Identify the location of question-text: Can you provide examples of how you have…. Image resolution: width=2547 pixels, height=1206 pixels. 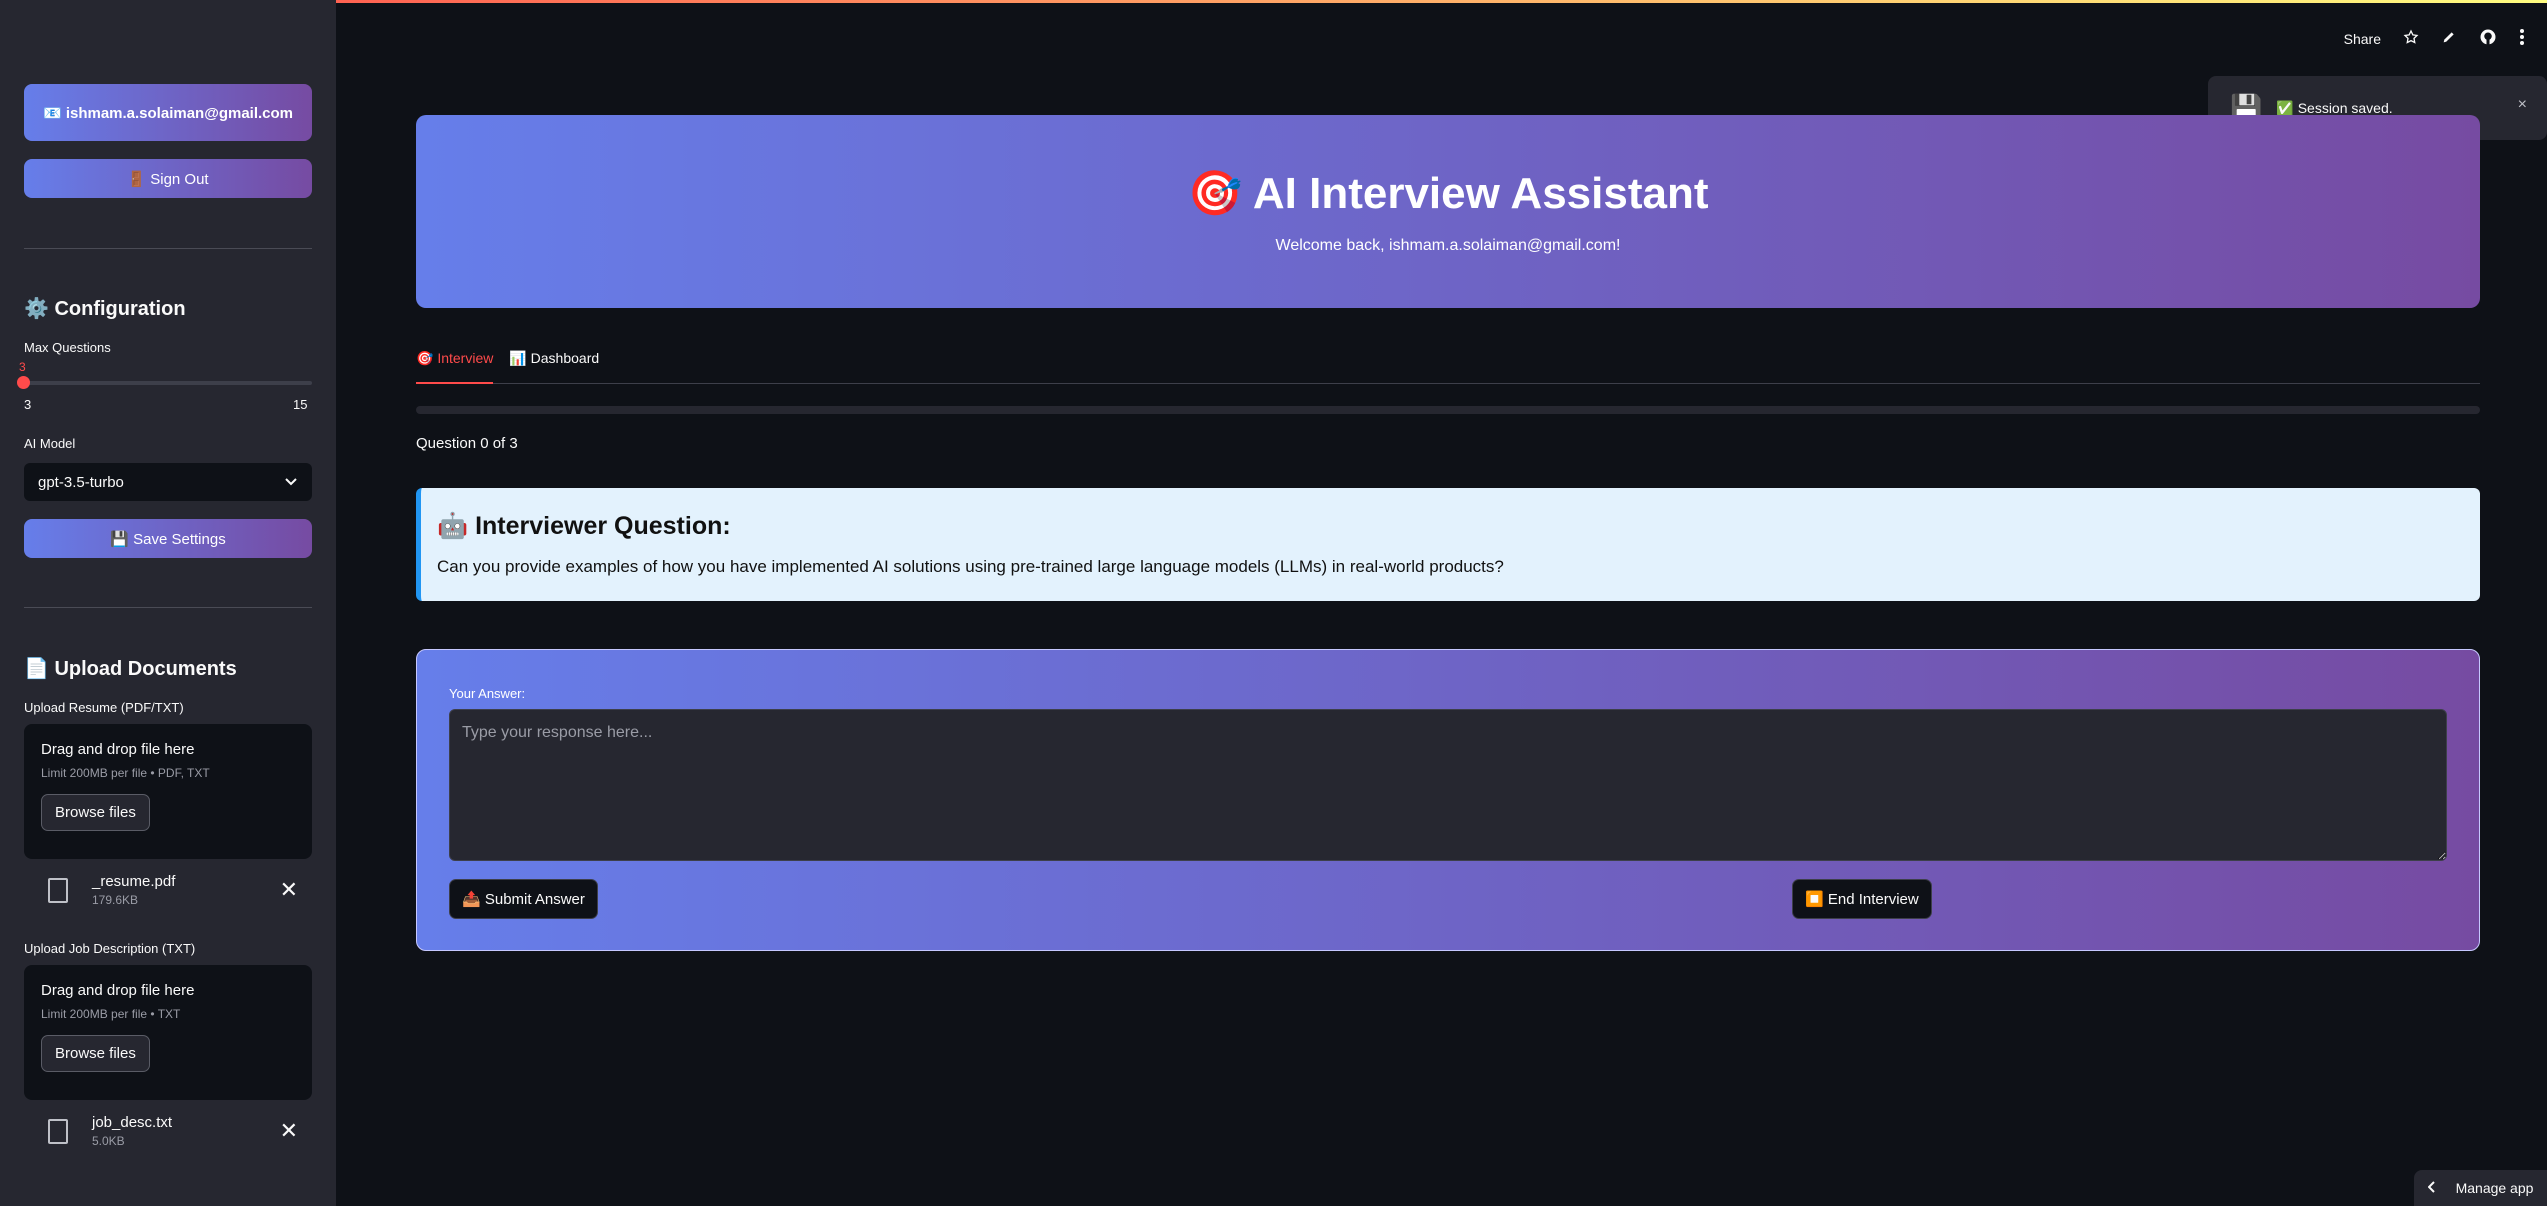
(970, 566).